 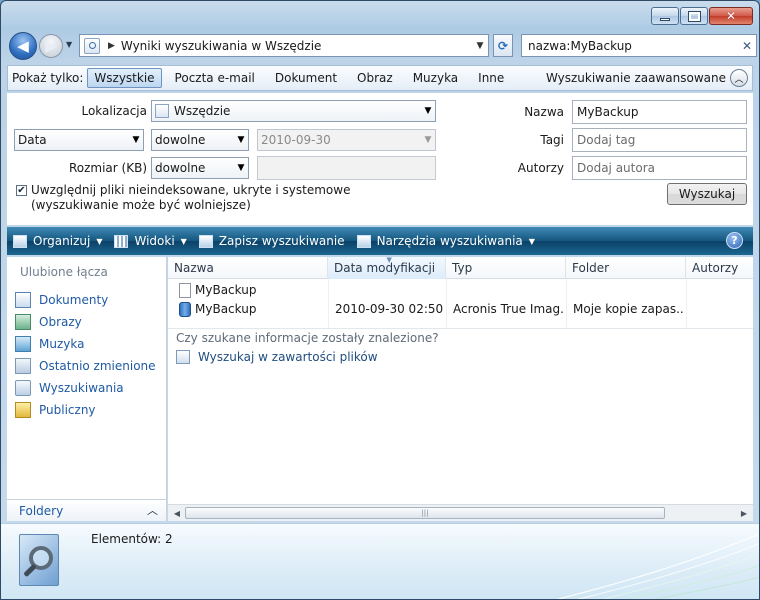 What do you see at coordinates (23, 300) in the screenshot?
I see `documents-icon` at bounding box center [23, 300].